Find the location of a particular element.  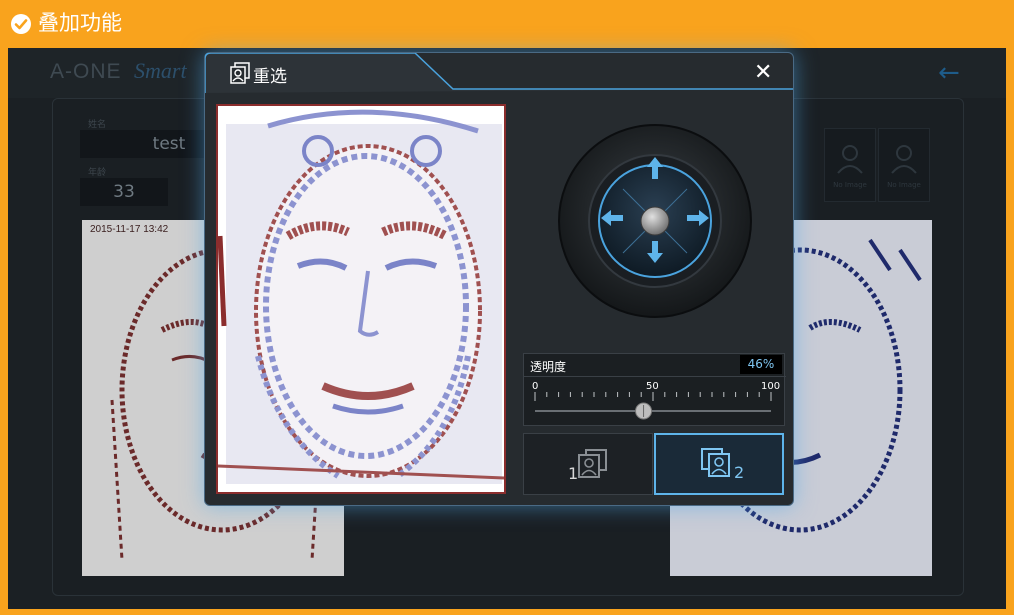

arrow-up-icon is located at coordinates (655, 168).